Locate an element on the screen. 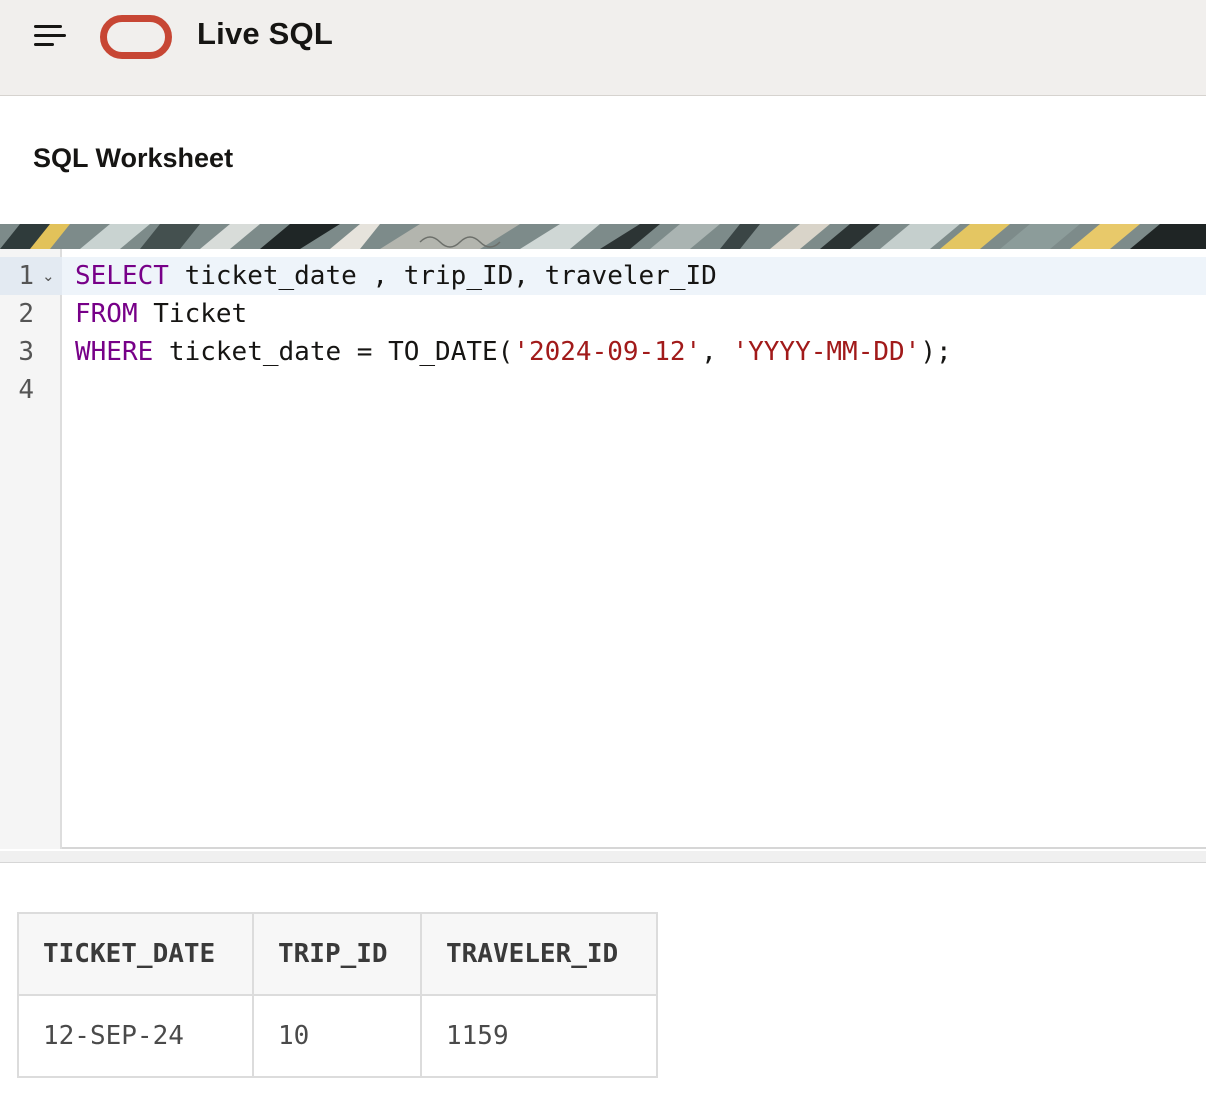 The height and width of the screenshot is (1106, 1206). sql-keyword: FROM is located at coordinates (106, 314).